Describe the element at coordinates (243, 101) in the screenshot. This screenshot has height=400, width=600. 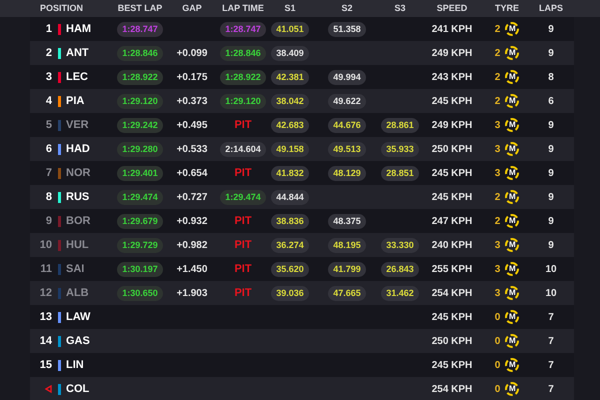
I see `lap-time: 1:29.120` at that location.